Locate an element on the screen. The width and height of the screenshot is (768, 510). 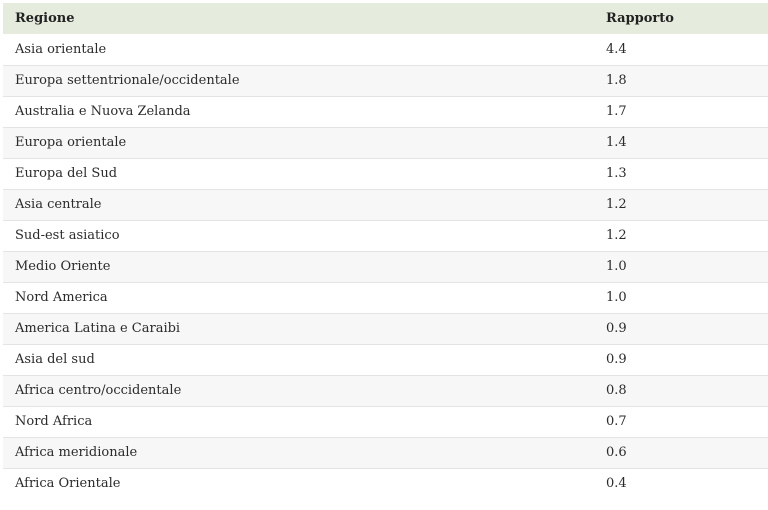
region-cell: Africa meridionale is located at coordinates (298, 452).